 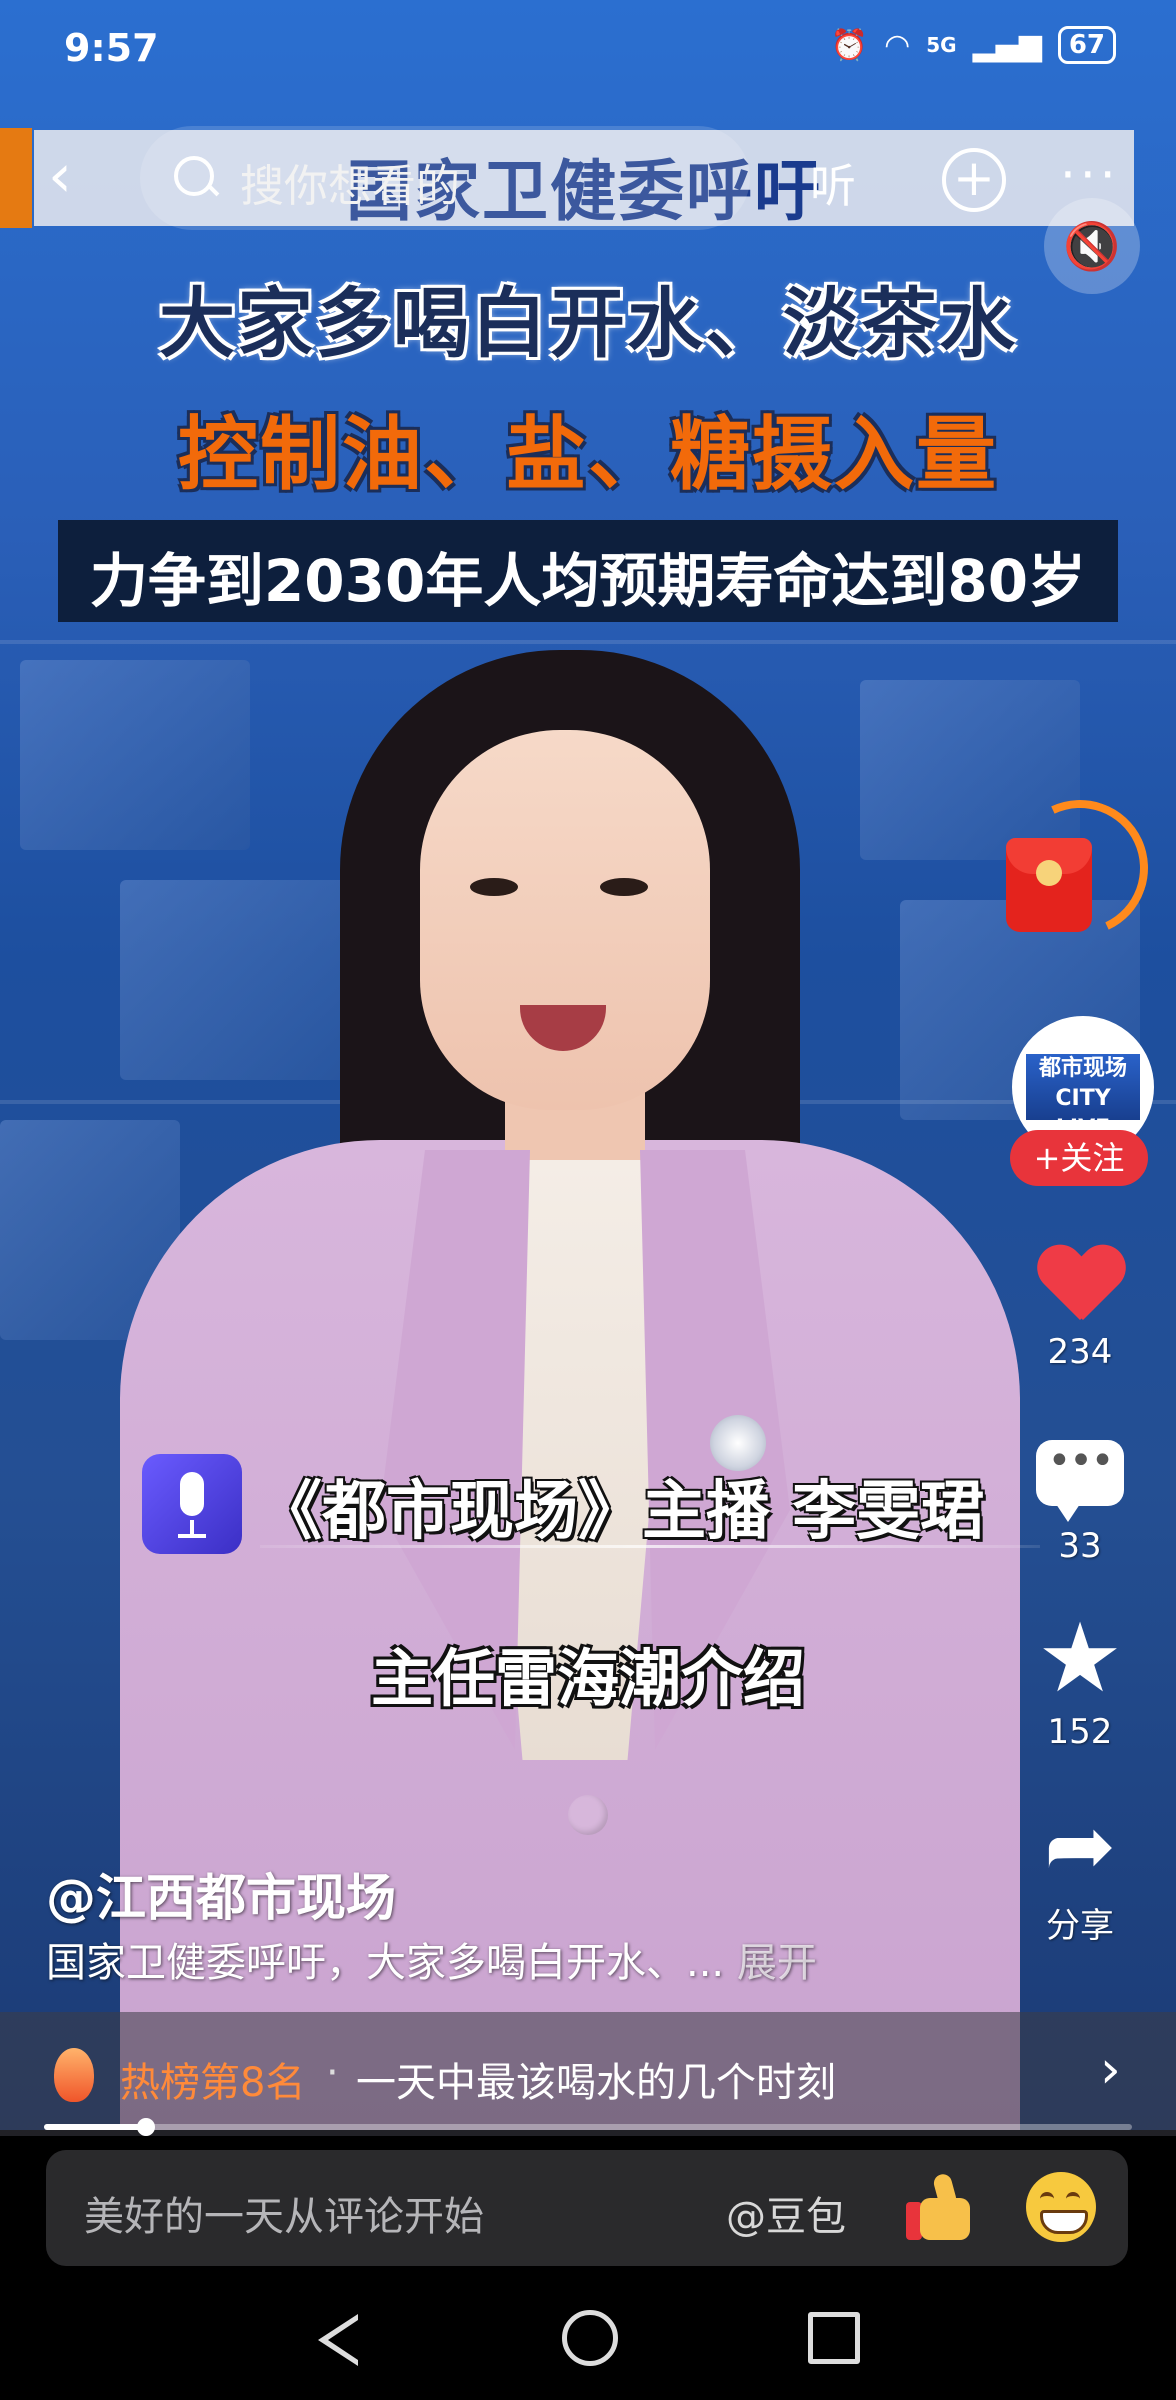 What do you see at coordinates (1080, 1926) in the screenshot?
I see `share-label: 分享` at bounding box center [1080, 1926].